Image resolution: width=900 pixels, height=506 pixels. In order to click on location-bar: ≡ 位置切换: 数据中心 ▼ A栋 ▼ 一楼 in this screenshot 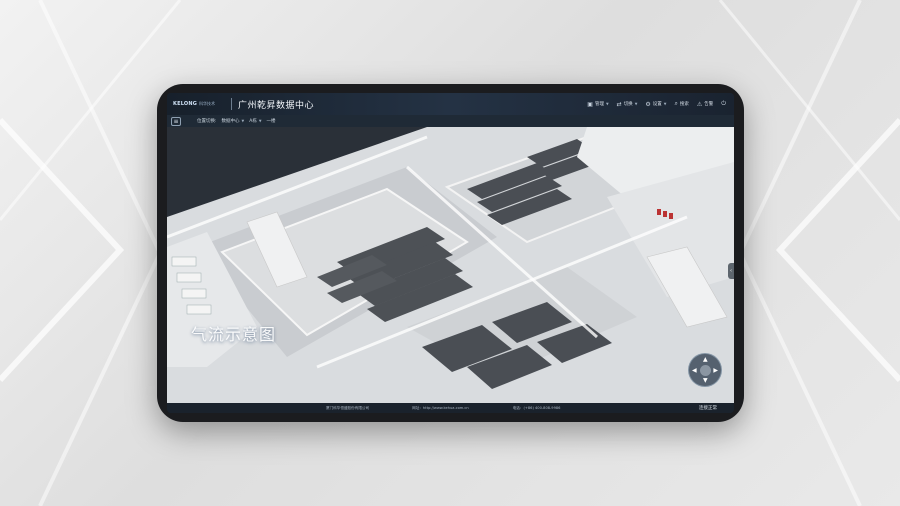, I will do `click(450, 121)`.